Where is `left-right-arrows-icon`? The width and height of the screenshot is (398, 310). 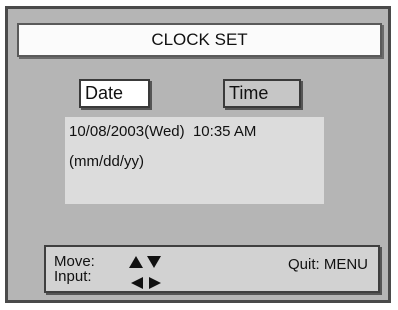 left-right-arrows-icon is located at coordinates (146, 283).